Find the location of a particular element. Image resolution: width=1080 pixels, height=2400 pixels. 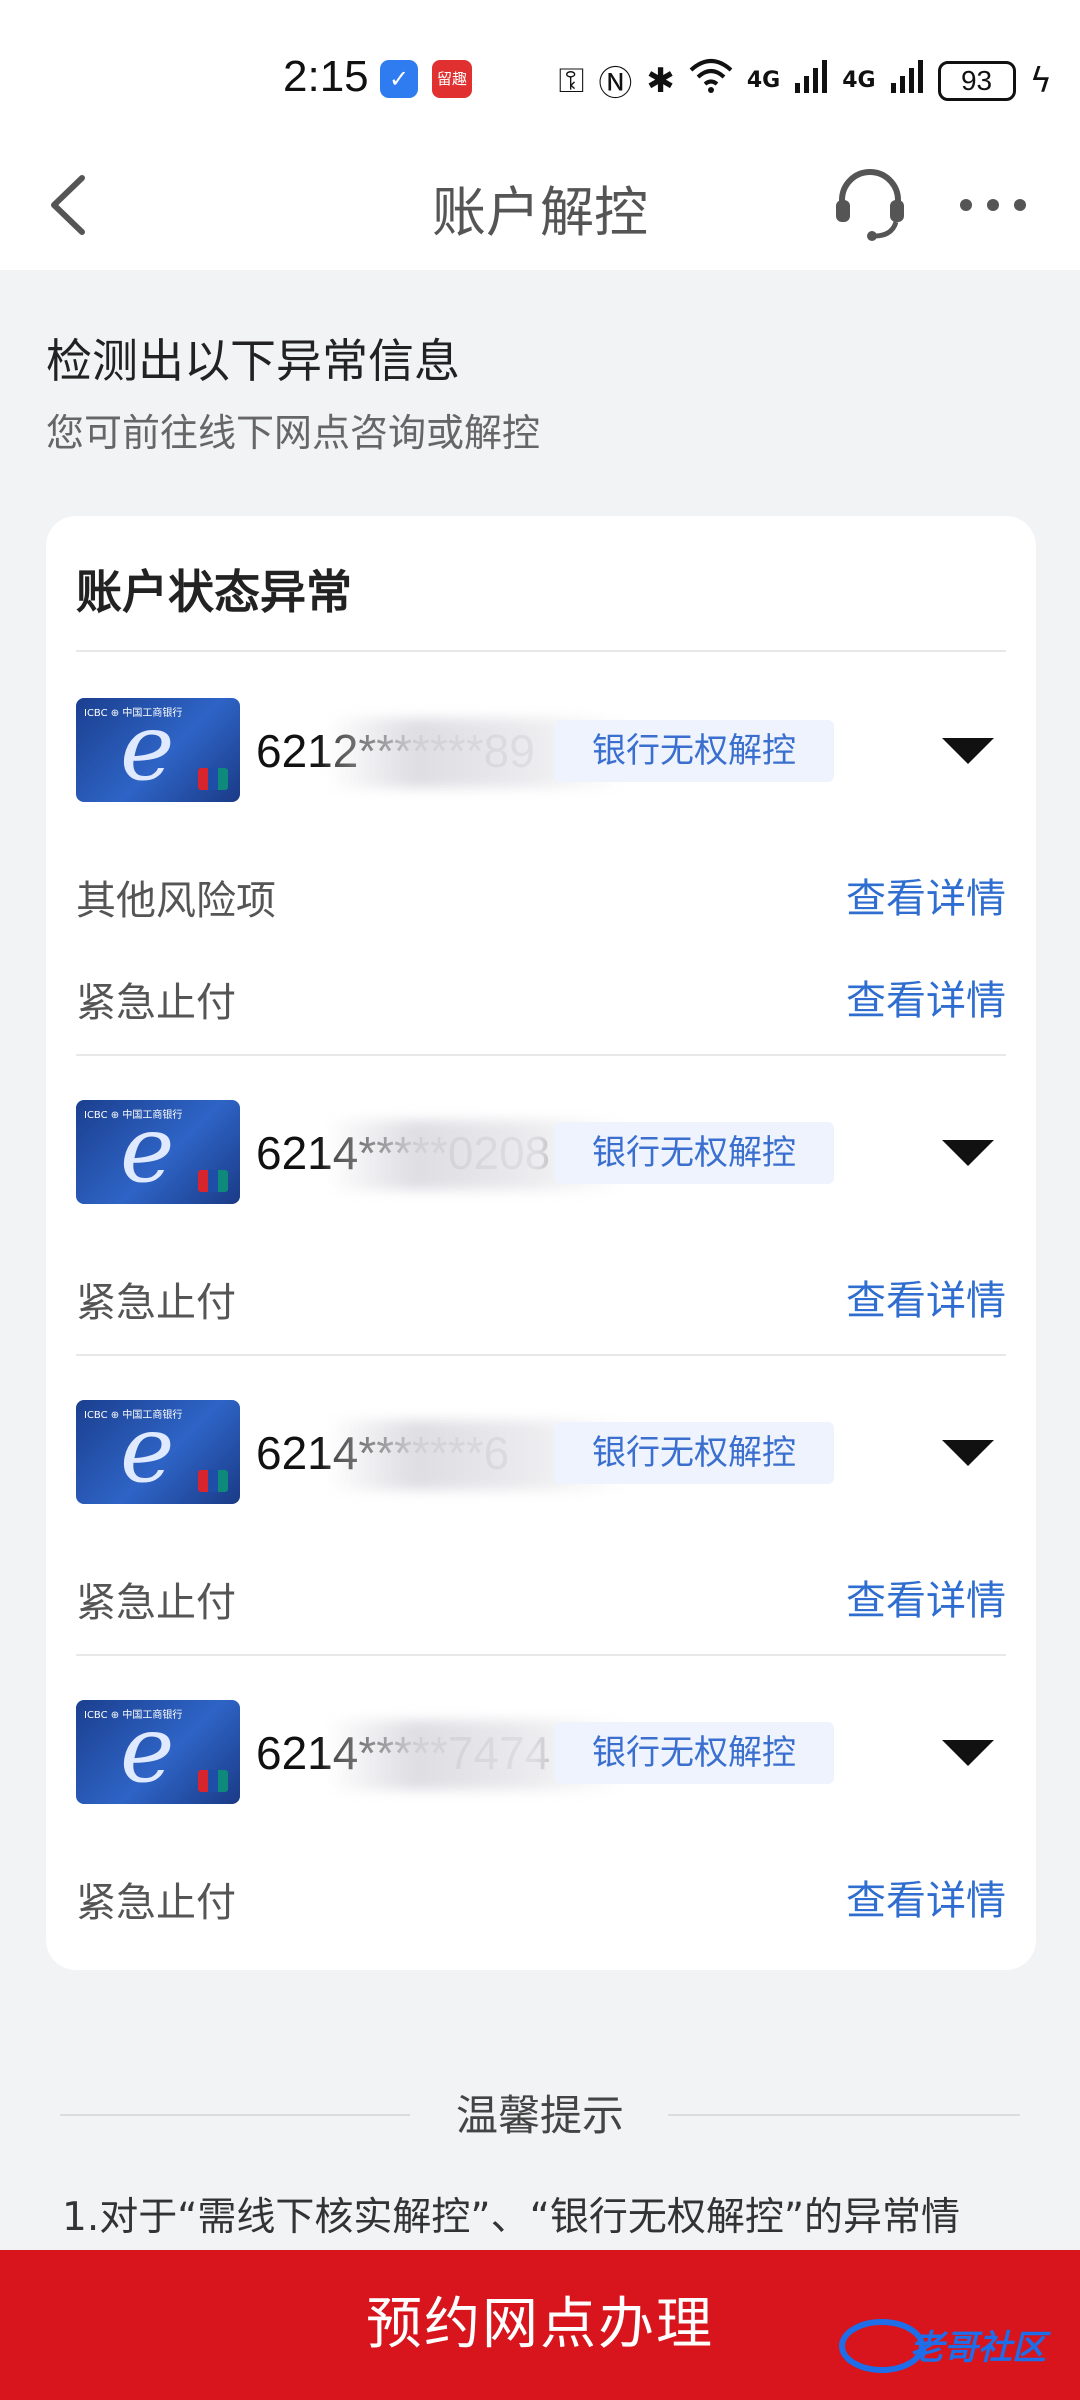

app-notification-icon: 留趣 is located at coordinates (452, 79).